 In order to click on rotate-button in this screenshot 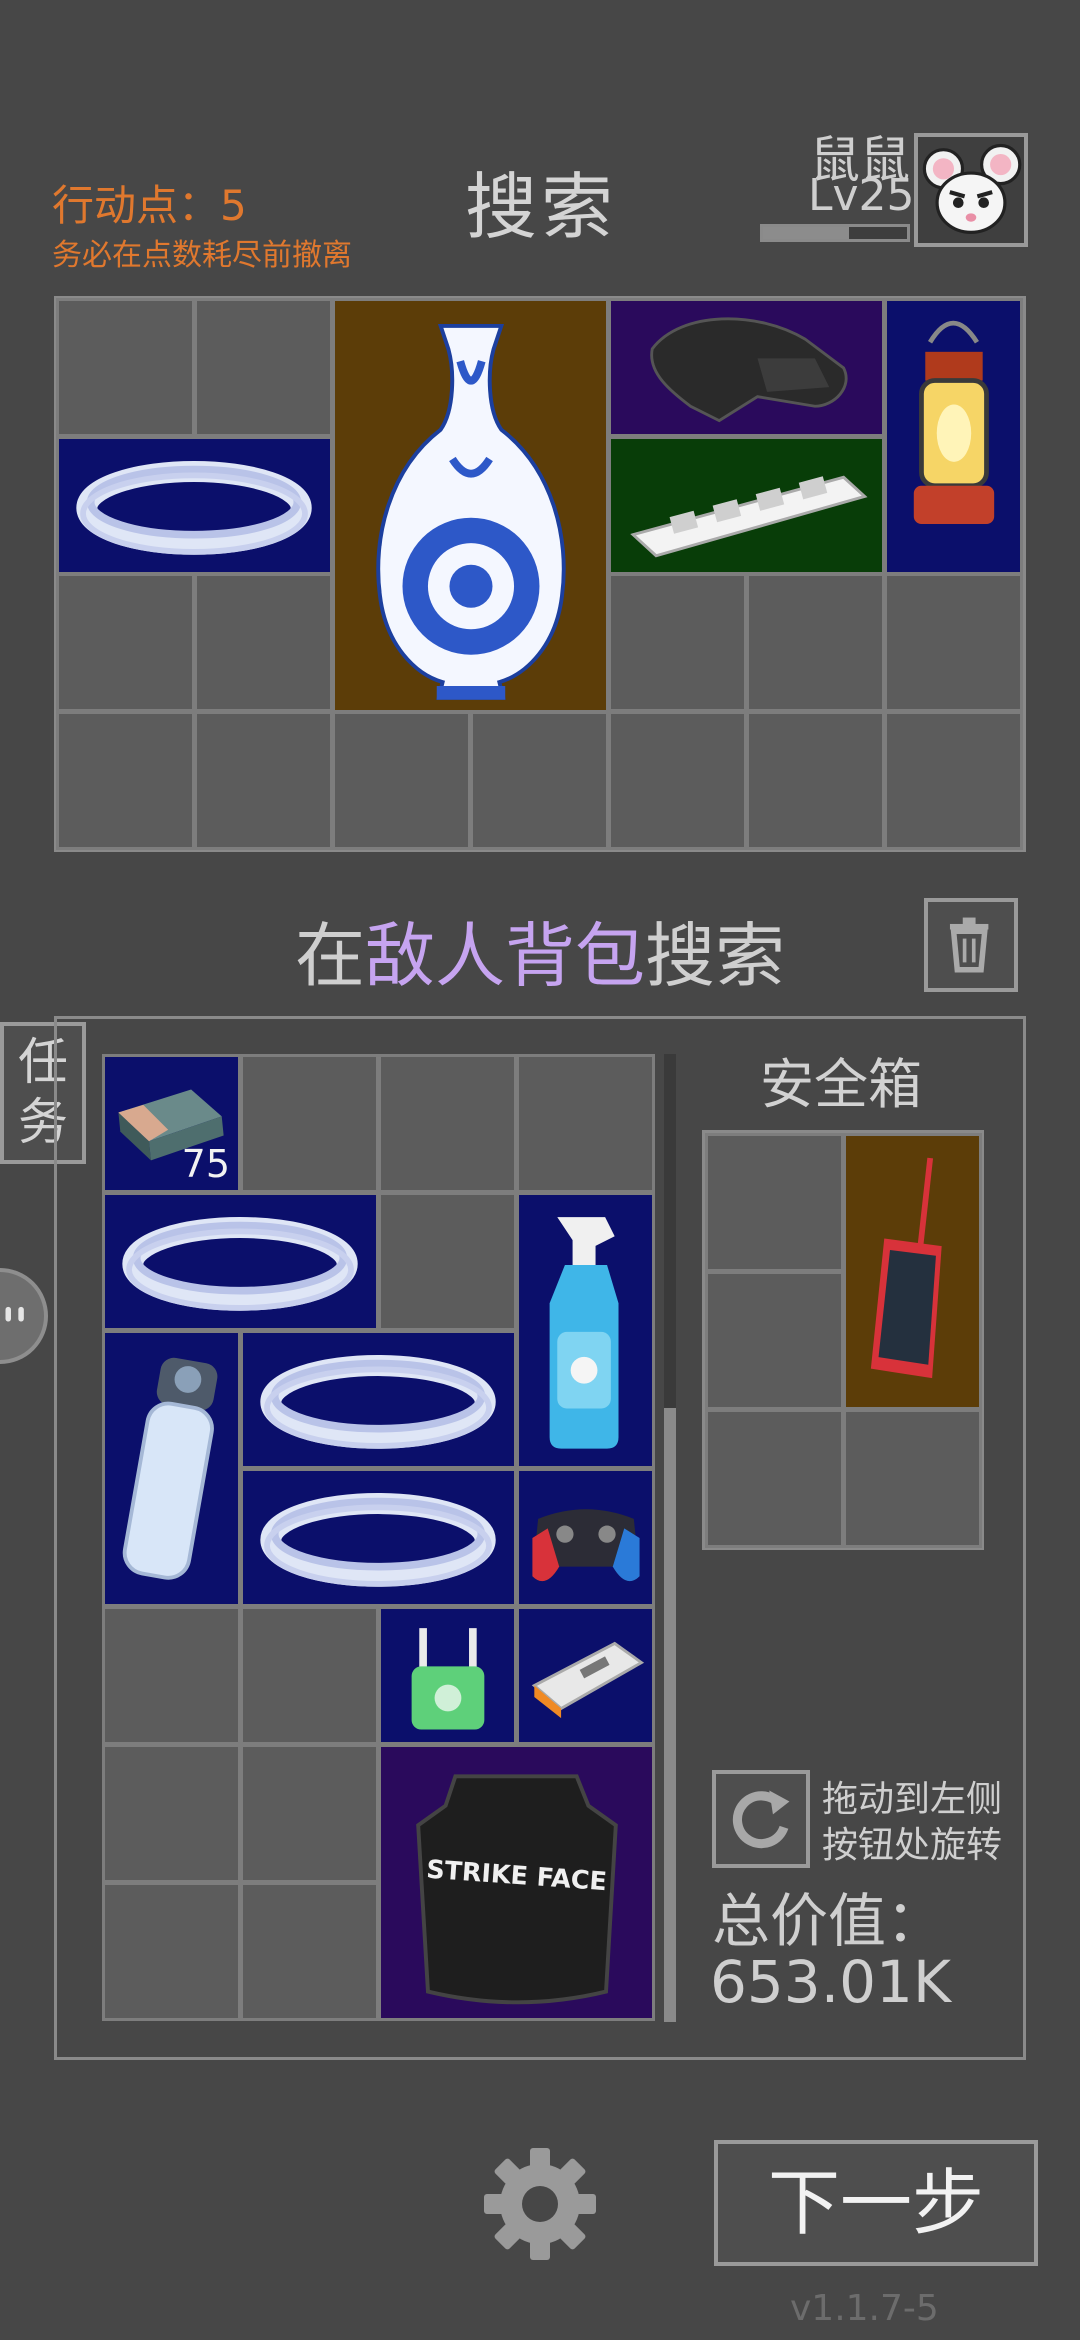, I will do `click(761, 1819)`.